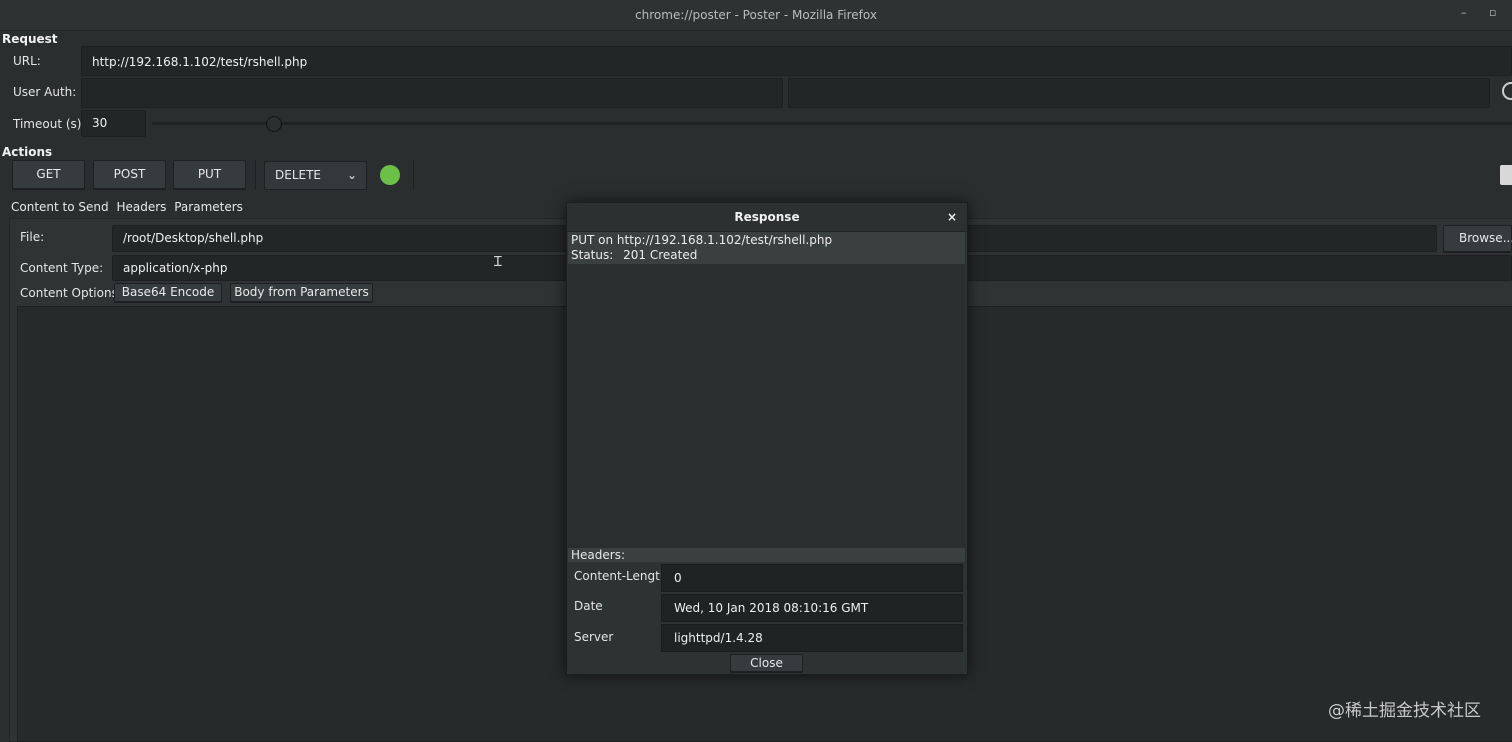 This screenshot has height=742, width=1512. What do you see at coordinates (32, 237) in the screenshot?
I see `file-label: File:` at bounding box center [32, 237].